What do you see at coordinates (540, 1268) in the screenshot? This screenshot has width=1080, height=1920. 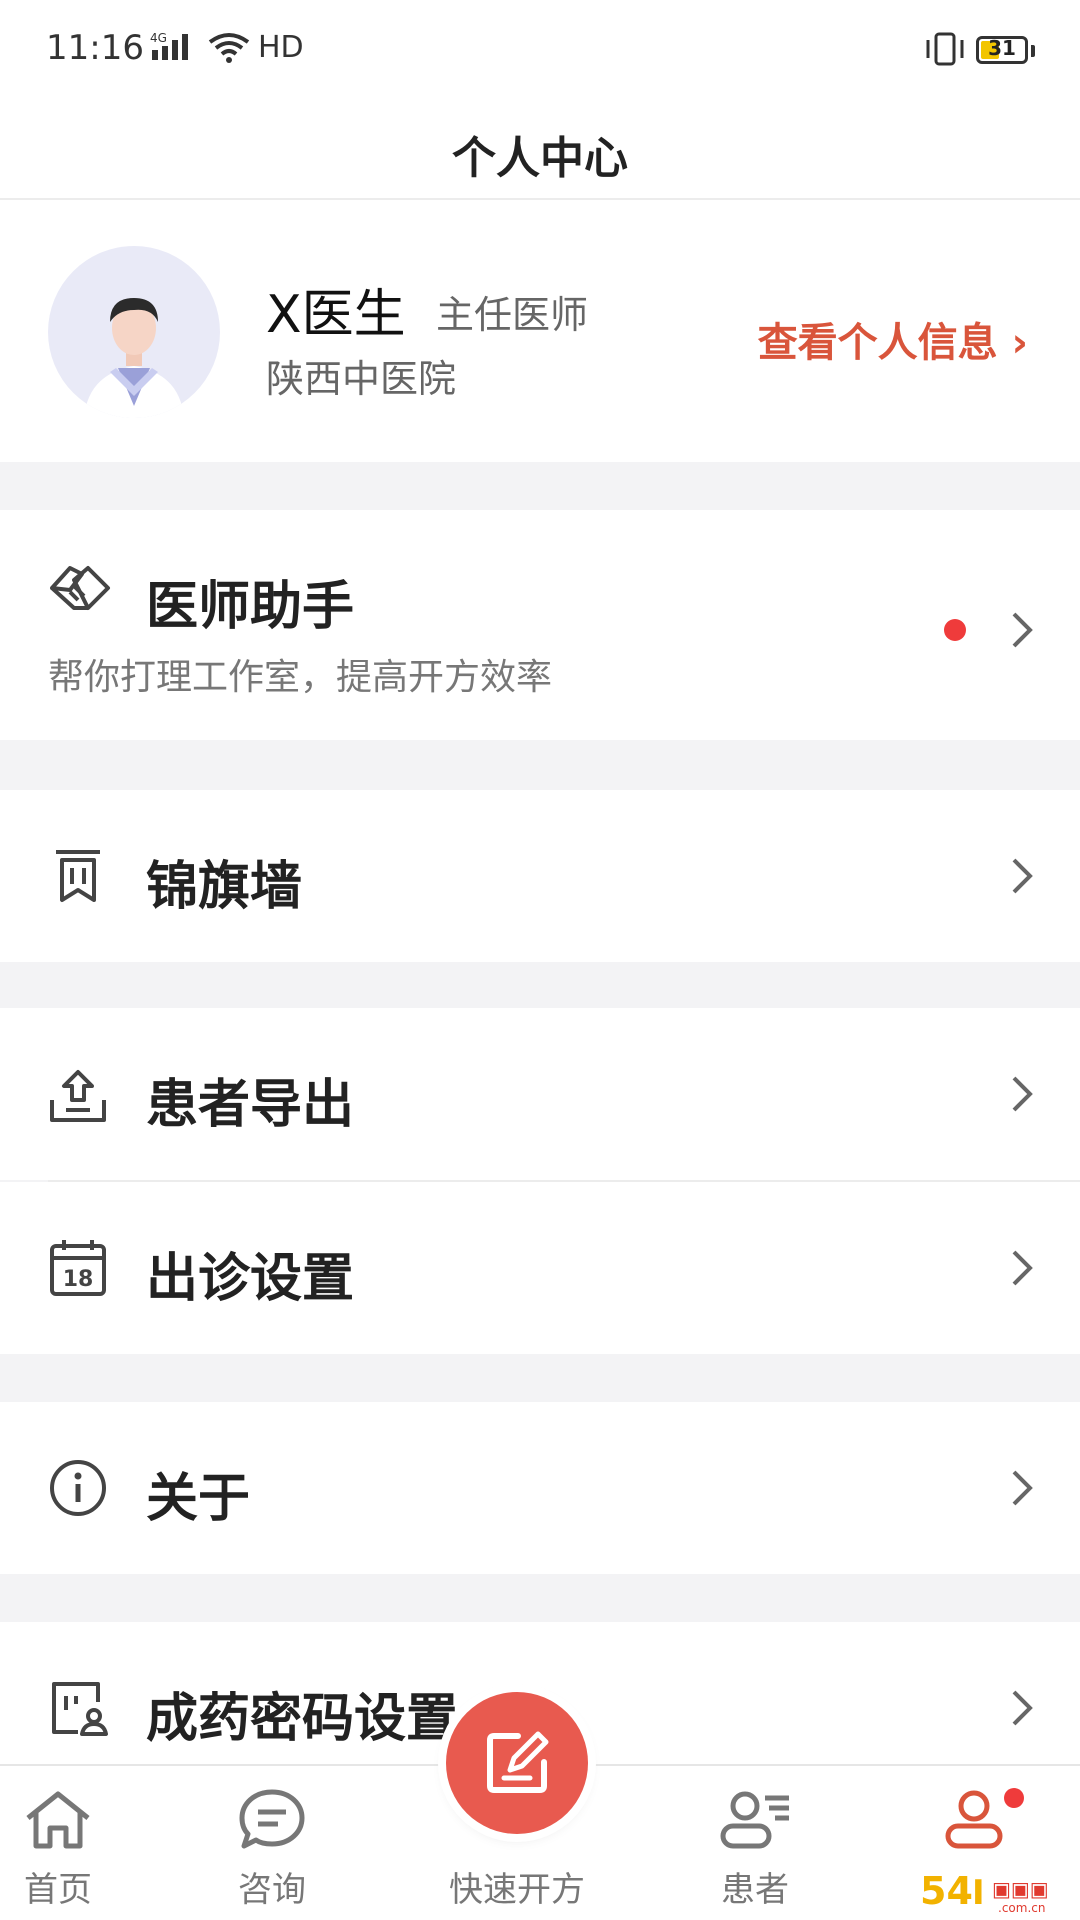 I see `menu-item-clinic-settings: 18 出诊设置` at bounding box center [540, 1268].